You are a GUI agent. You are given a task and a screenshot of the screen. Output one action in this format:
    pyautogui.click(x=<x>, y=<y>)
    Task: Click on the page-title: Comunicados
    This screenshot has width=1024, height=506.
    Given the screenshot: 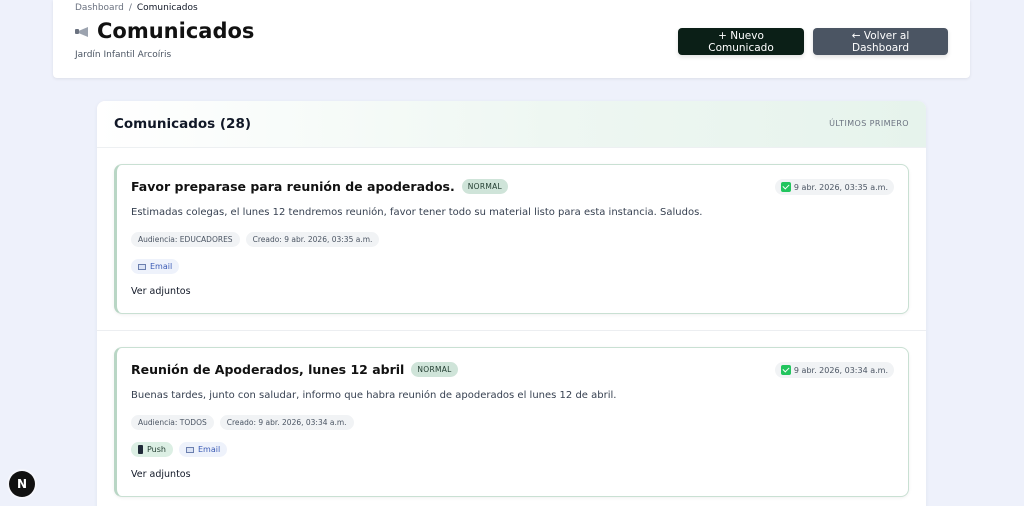 What is the action you would take?
    pyautogui.click(x=164, y=31)
    